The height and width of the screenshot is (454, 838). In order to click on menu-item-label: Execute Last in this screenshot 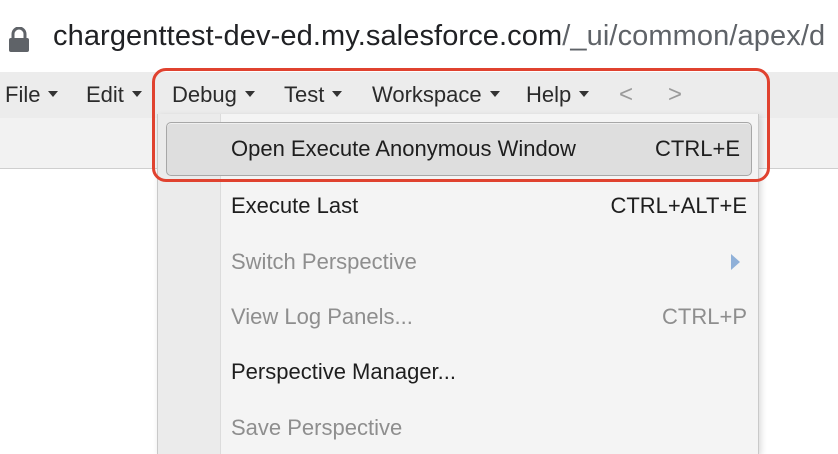, I will do `click(295, 205)`.